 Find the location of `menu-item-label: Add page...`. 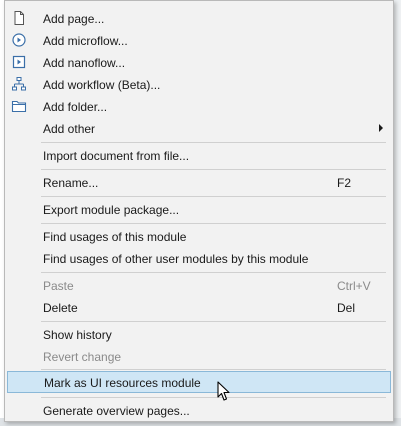

menu-item-label: Add page... is located at coordinates (74, 19).